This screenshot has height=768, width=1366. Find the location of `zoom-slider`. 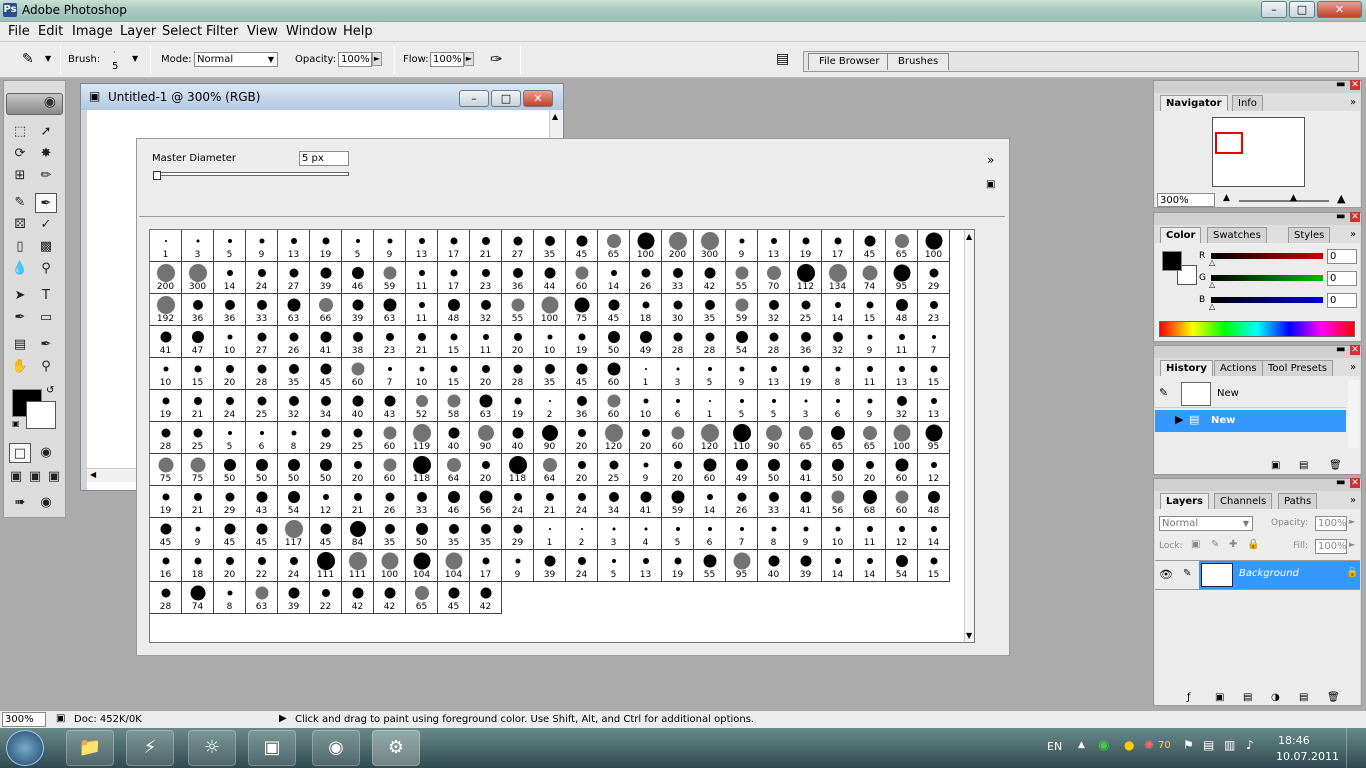

zoom-slider is located at coordinates (1284, 201).